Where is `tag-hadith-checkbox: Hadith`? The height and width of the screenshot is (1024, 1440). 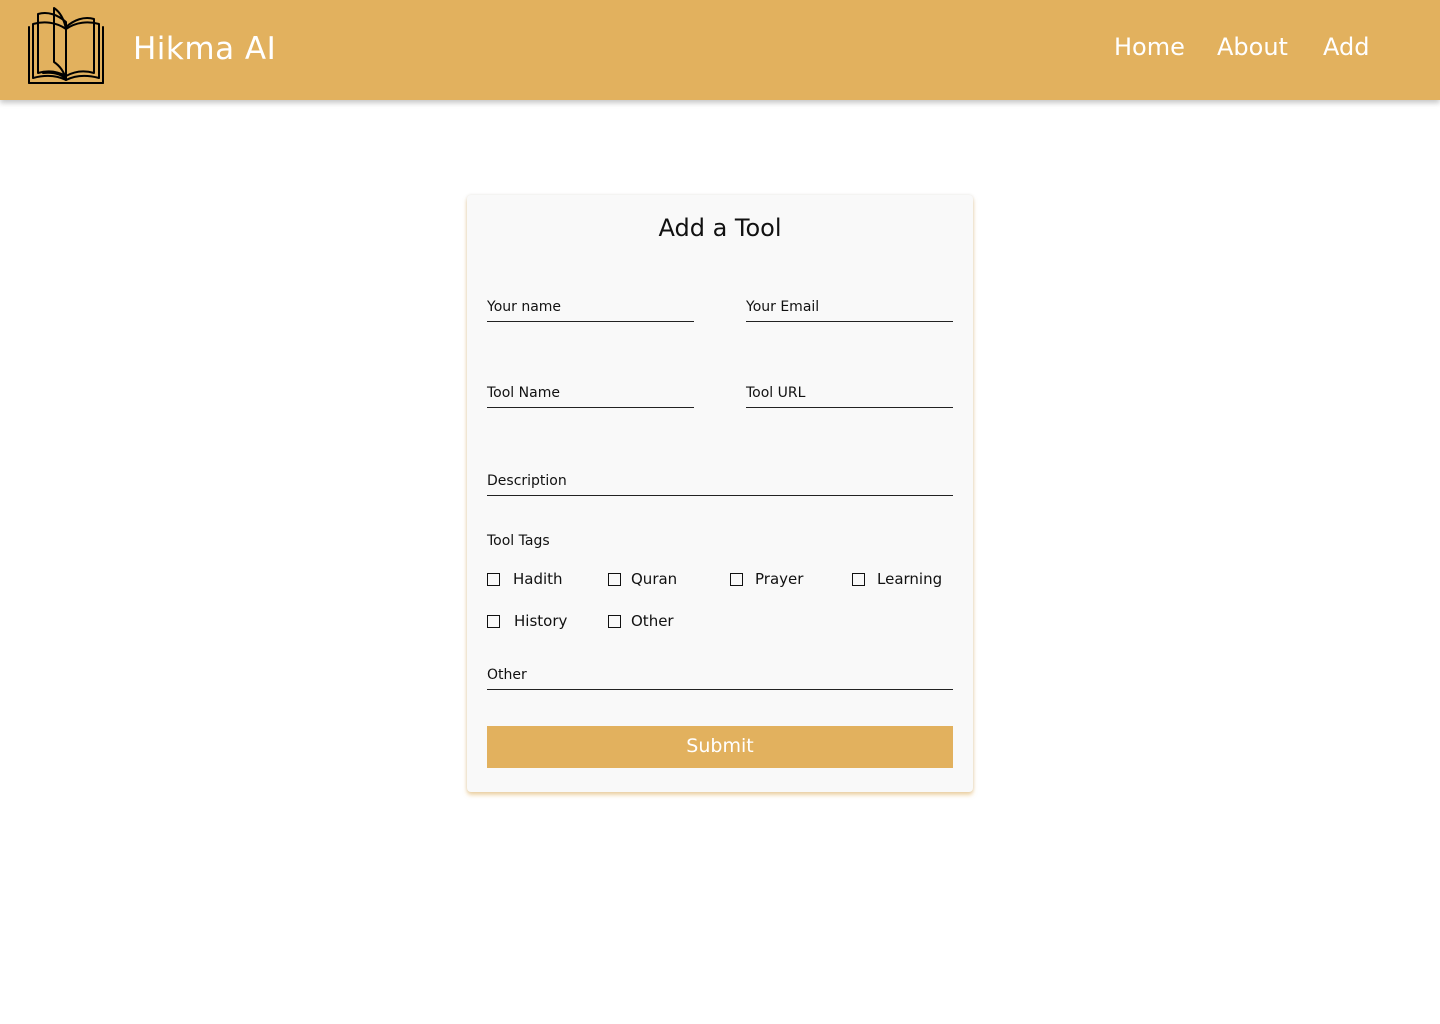 tag-hadith-checkbox: Hadith is located at coordinates (532, 579).